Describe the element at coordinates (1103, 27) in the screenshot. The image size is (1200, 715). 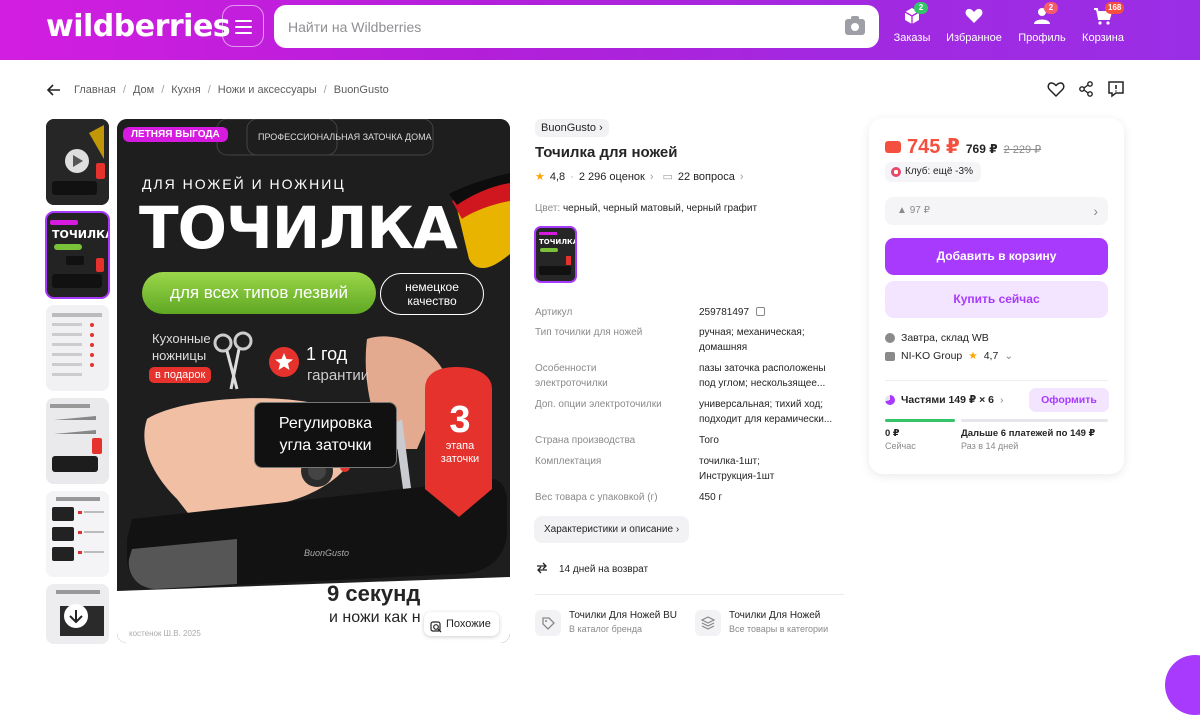
I see `nav-cart: 168 Корзина` at that location.